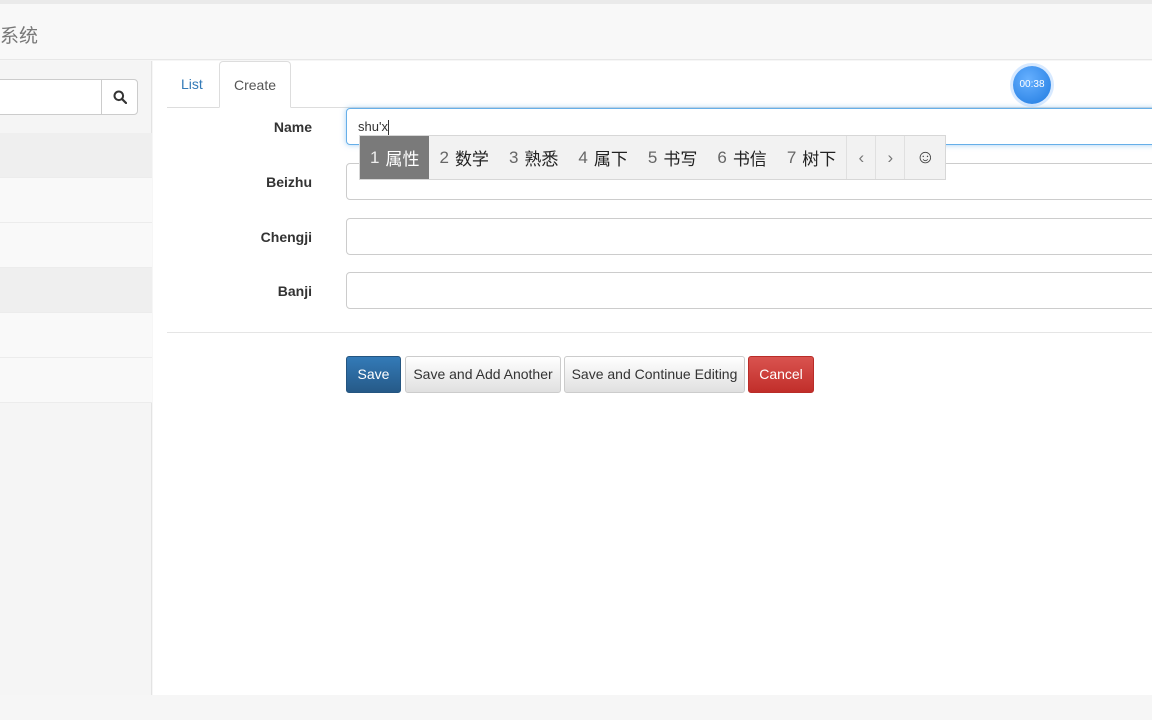 This screenshot has width=1152, height=720. What do you see at coordinates (294, 291) in the screenshot?
I see `banji-label: Banji` at bounding box center [294, 291].